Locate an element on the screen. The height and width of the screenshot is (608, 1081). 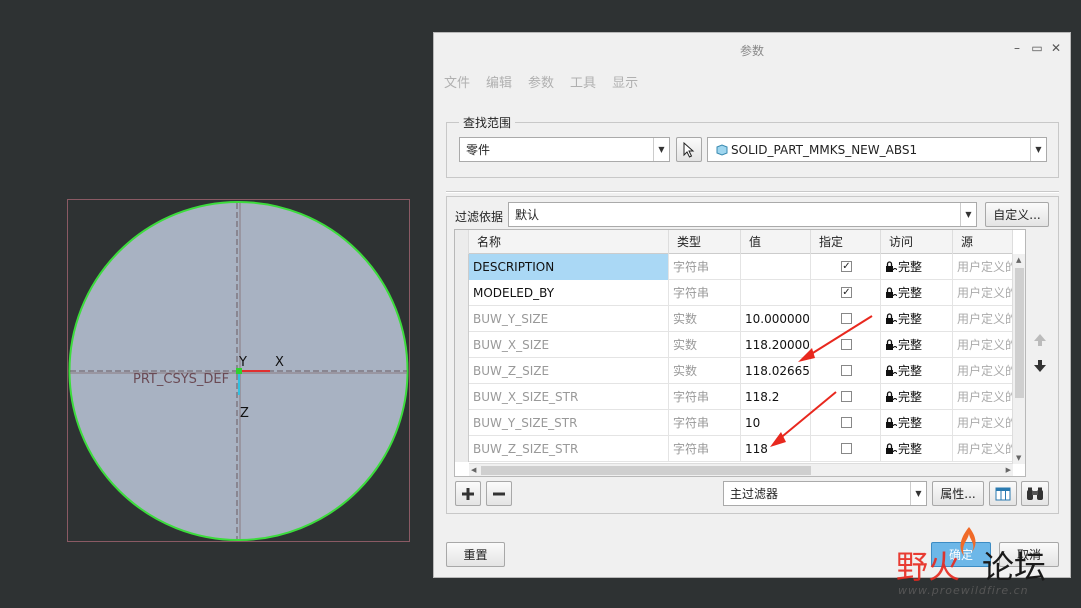
param-value: 118.200000 is located at coordinates (776, 345).